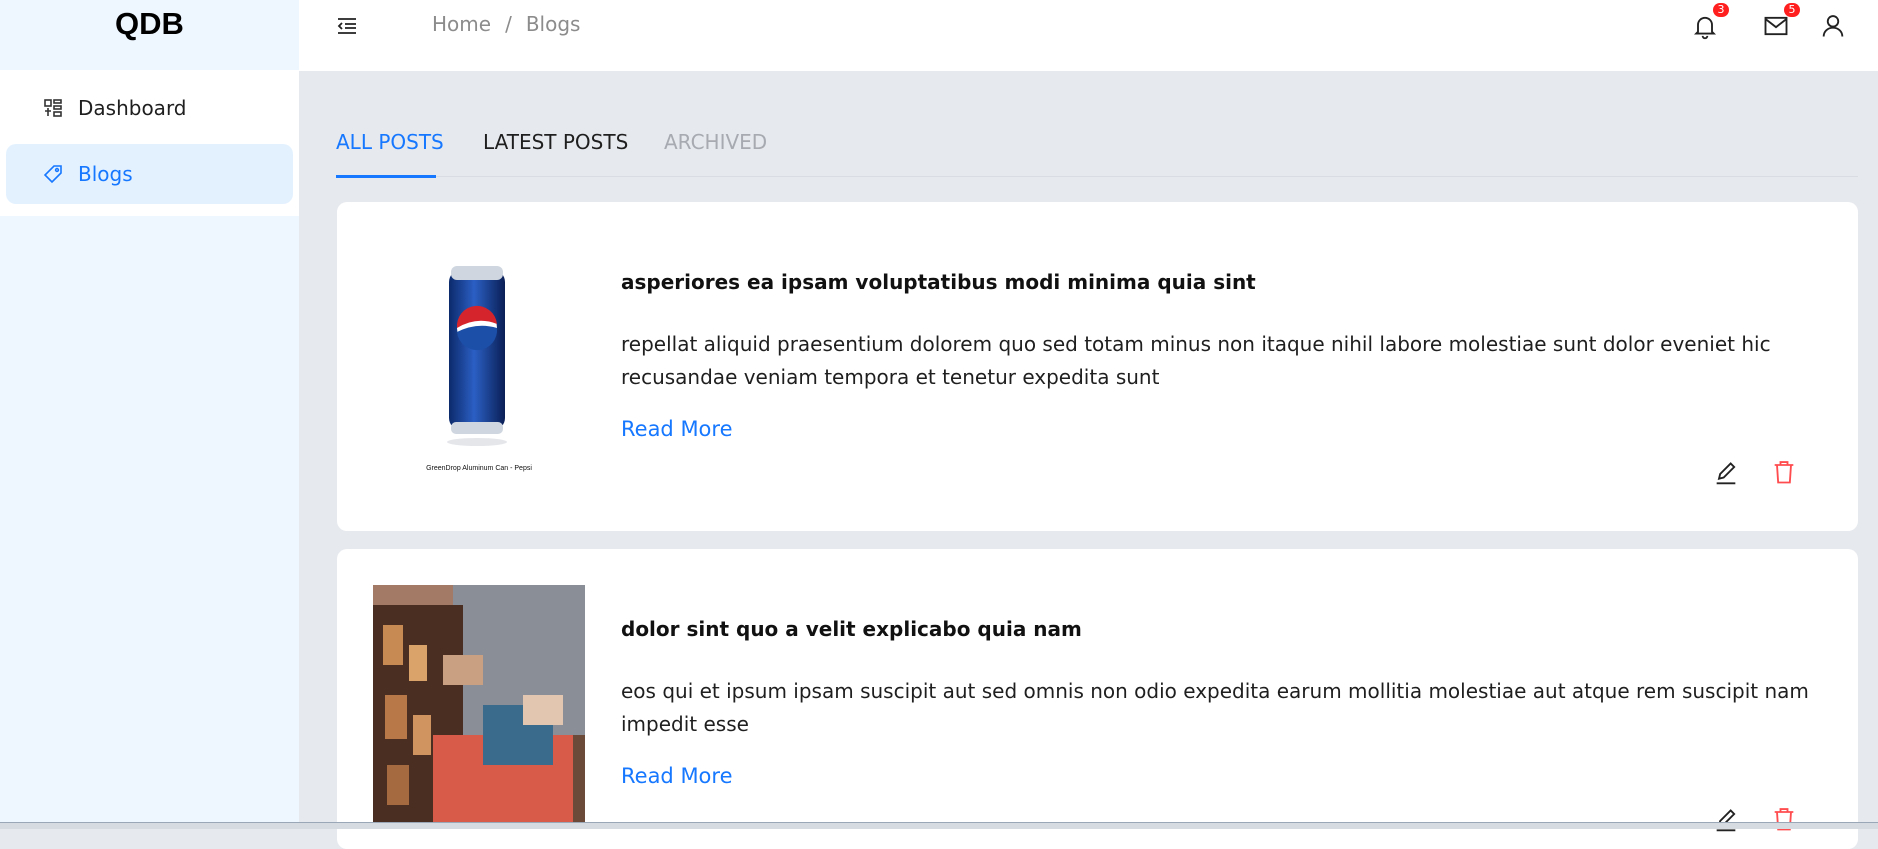 The image size is (1878, 849). I want to click on image-caption: GreenDrop Aluminum Can - Pepsi, so click(479, 468).